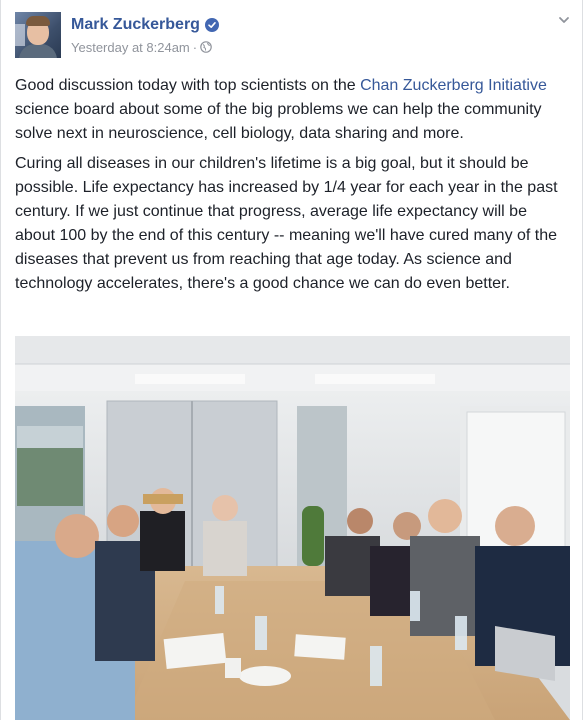 Image resolution: width=583 pixels, height=720 pixels. I want to click on post-meta: Yesterday at 8:24am ·, so click(141, 47).